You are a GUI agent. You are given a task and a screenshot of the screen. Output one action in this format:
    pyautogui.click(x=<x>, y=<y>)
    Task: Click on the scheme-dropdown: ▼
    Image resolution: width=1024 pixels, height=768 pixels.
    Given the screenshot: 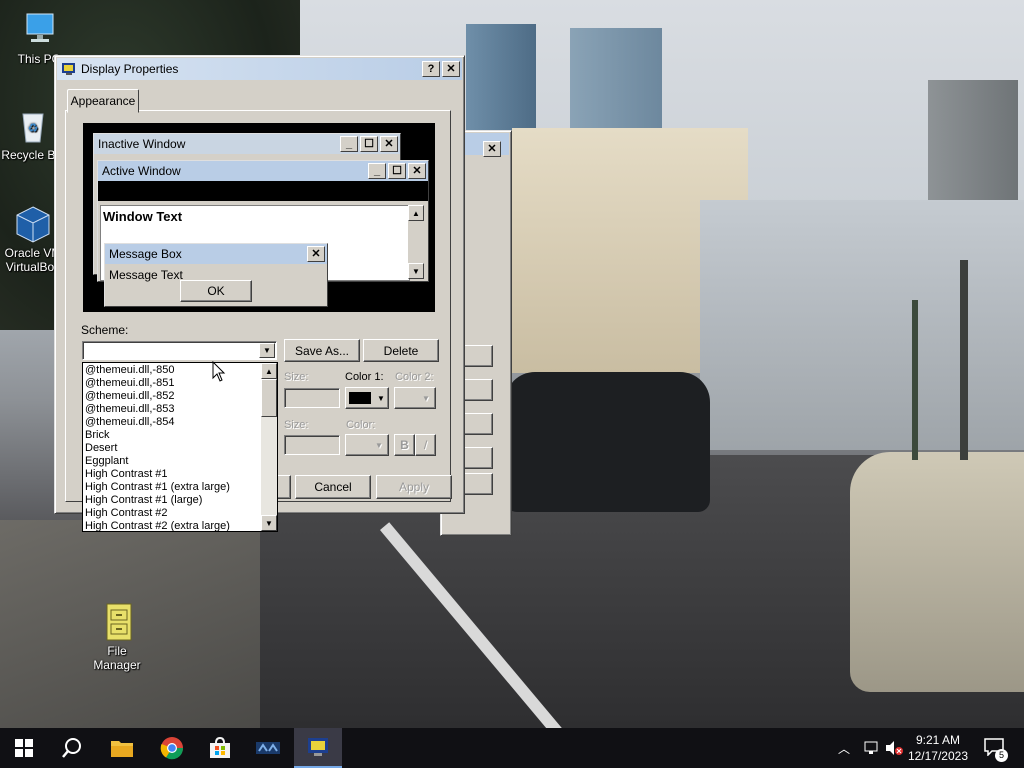 What is the action you would take?
    pyautogui.click(x=179, y=350)
    